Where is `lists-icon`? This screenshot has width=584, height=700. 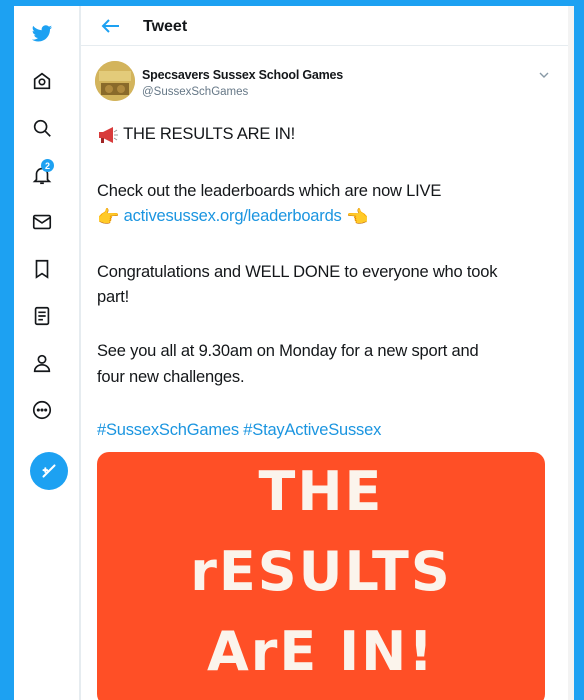
lists-icon is located at coordinates (42, 316).